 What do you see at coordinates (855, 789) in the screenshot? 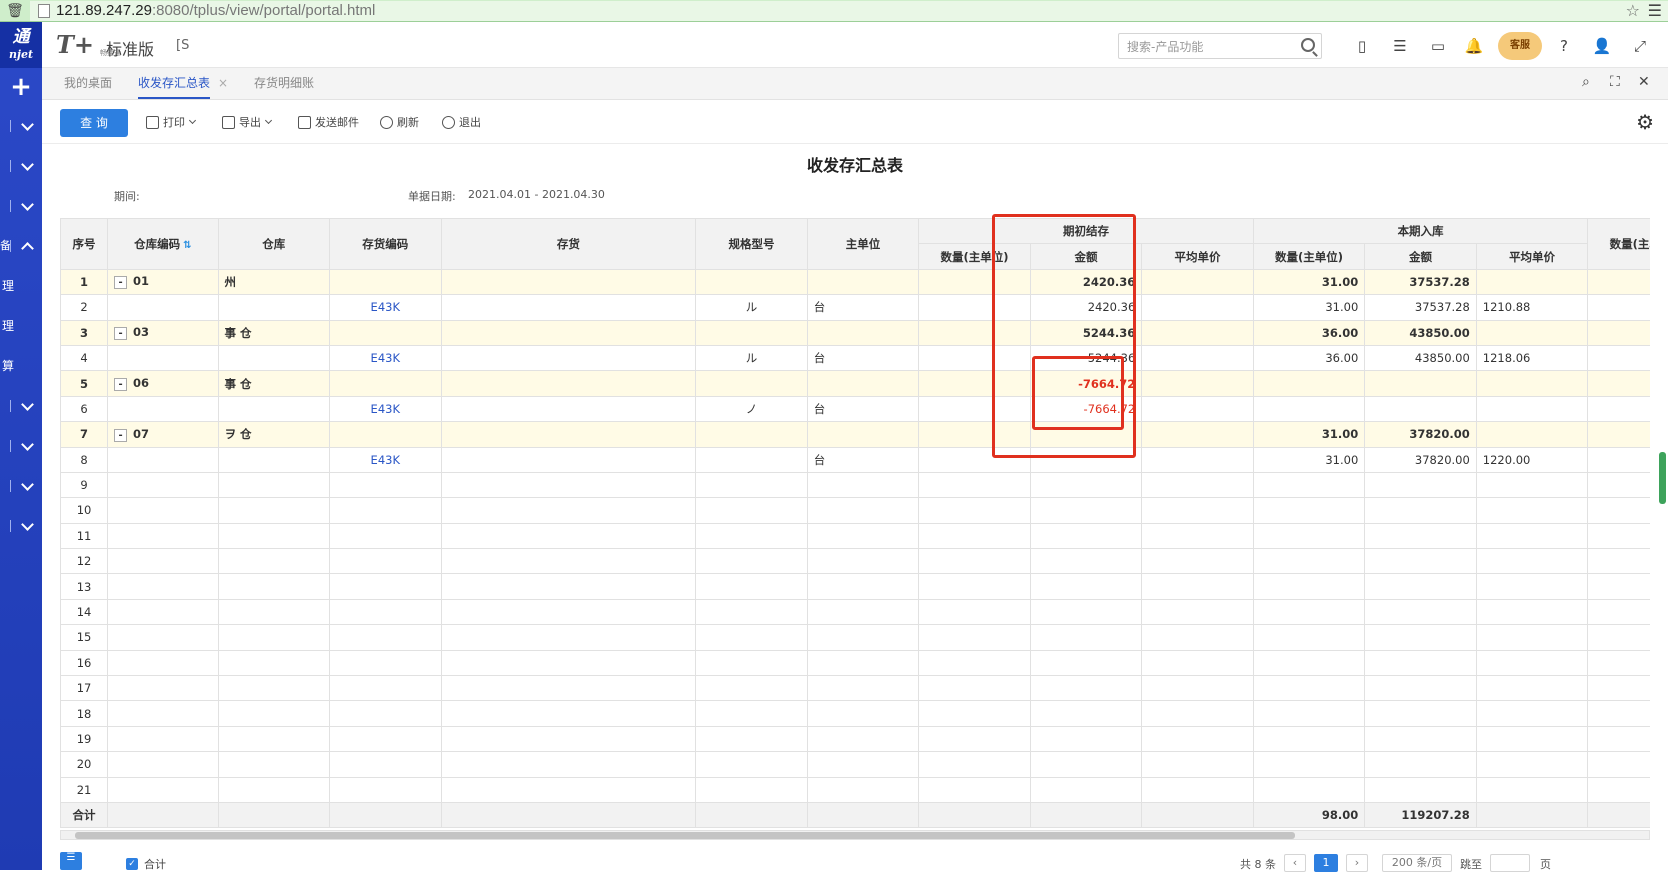
I see `table-row: 21` at bounding box center [855, 789].